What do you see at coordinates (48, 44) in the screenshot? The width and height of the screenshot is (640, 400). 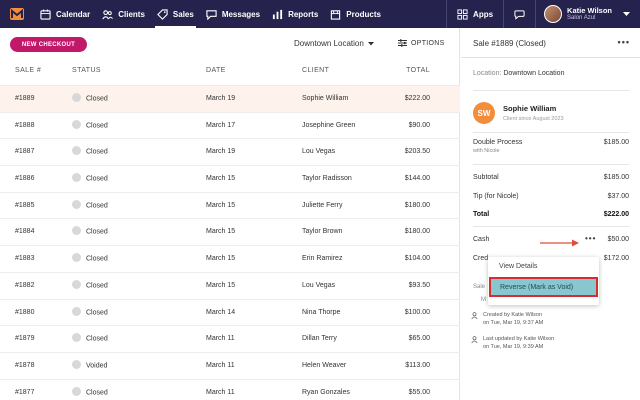 I see `new-checkout-button: NEW CHECKOUT` at bounding box center [48, 44].